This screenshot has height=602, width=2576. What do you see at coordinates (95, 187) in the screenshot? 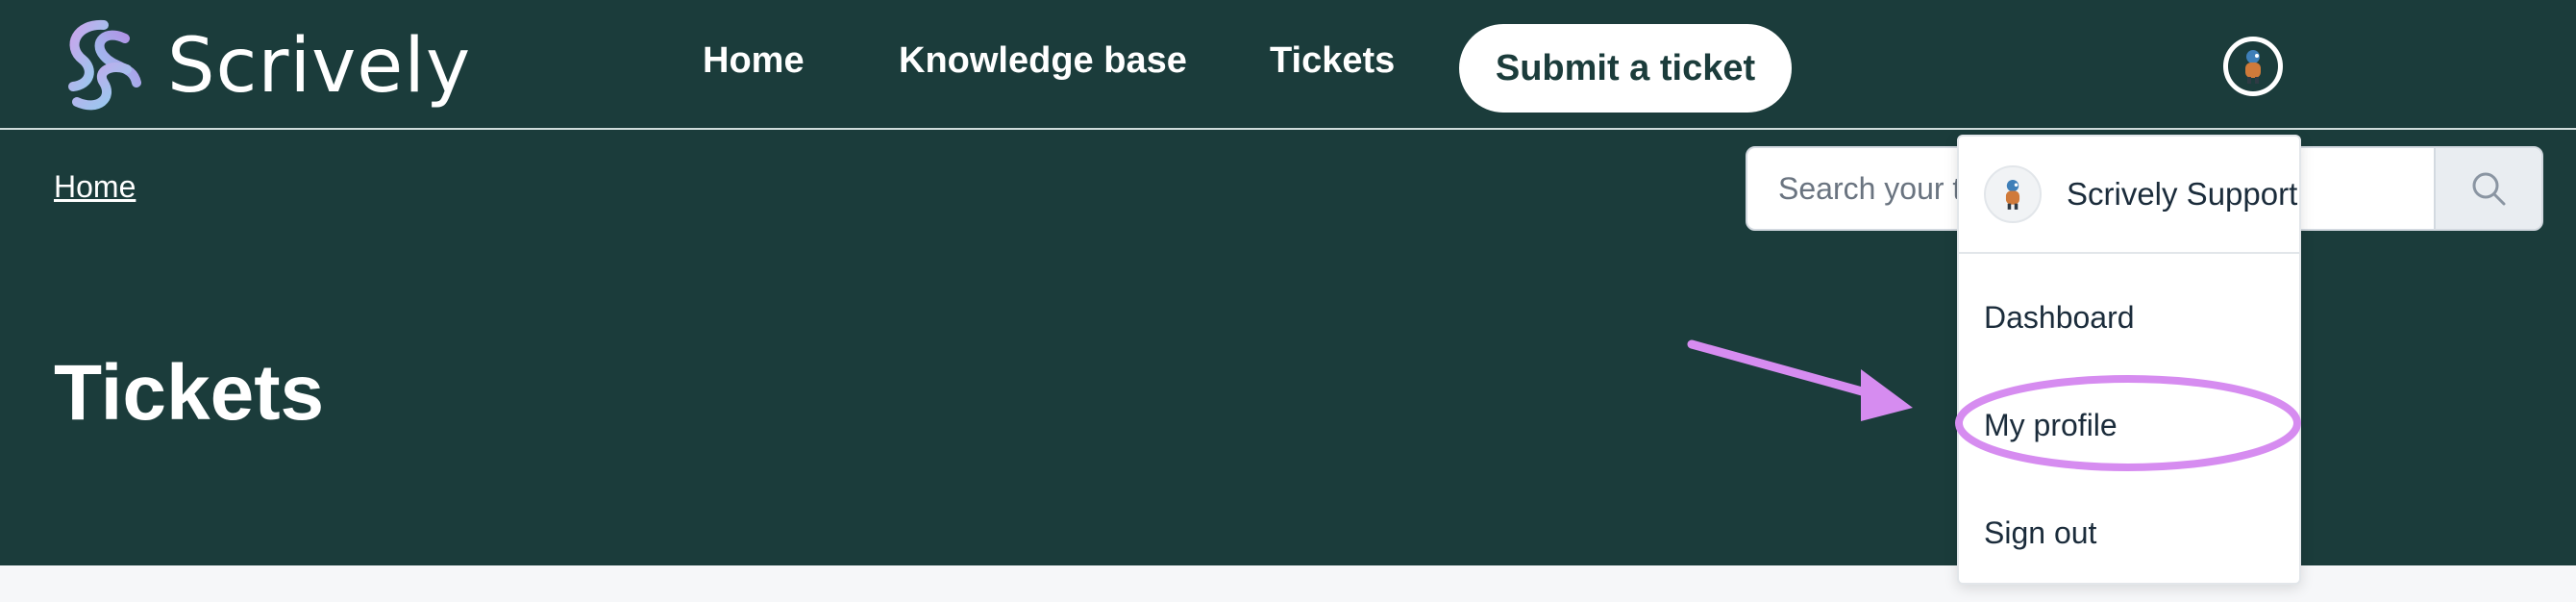
I see `breadcrumb-home: Home` at bounding box center [95, 187].